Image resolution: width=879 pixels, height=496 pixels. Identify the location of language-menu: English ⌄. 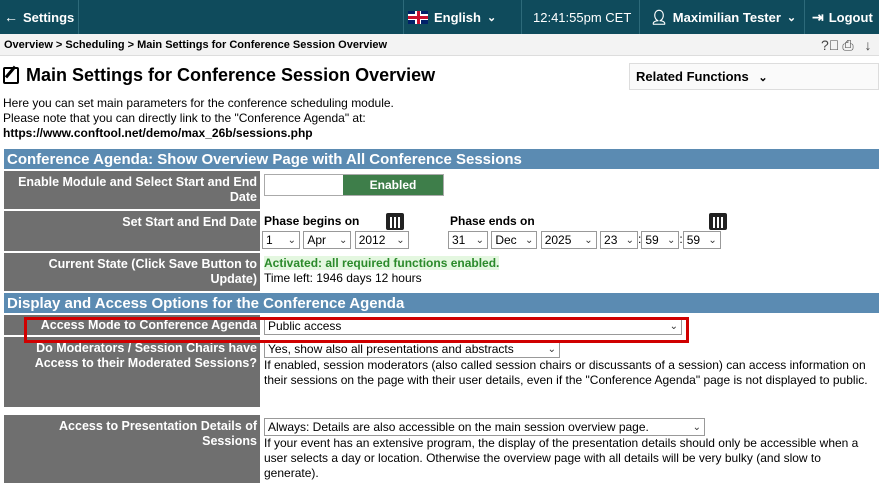
(462, 17).